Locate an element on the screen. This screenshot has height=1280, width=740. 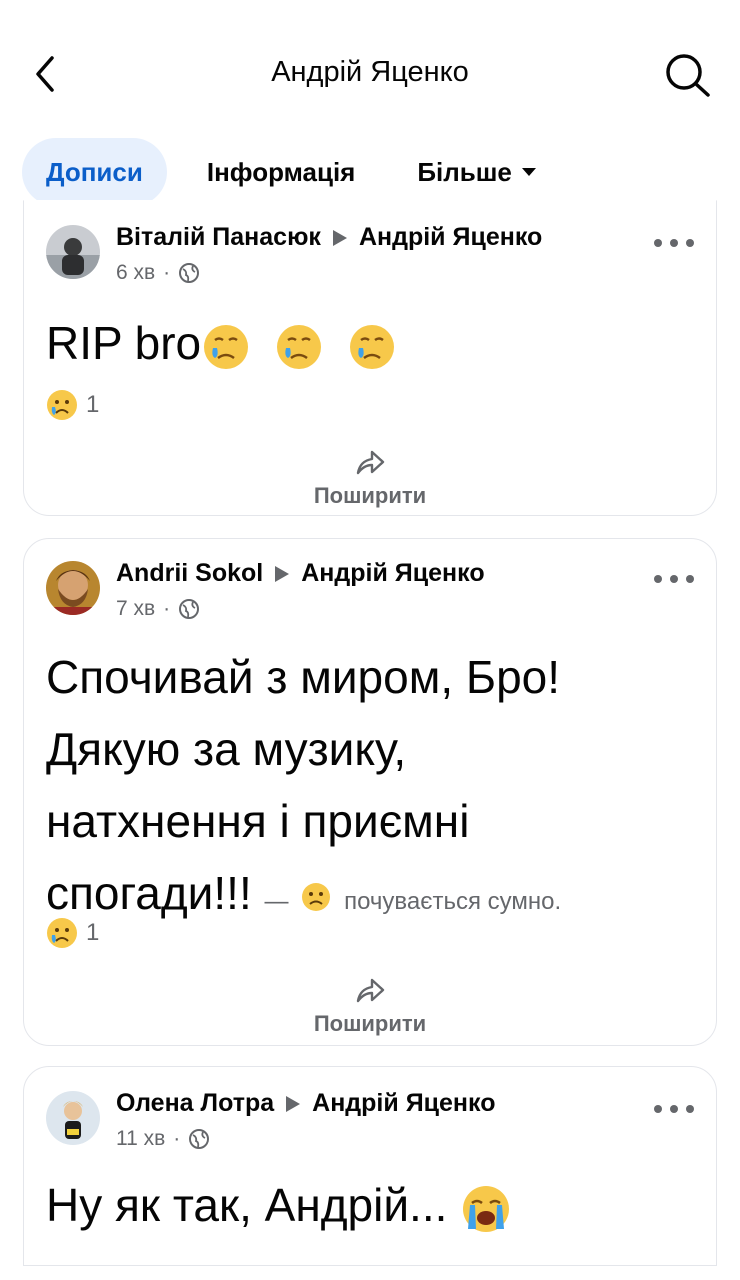
top-bar: Андрій Яценко is located at coordinates (370, 70).